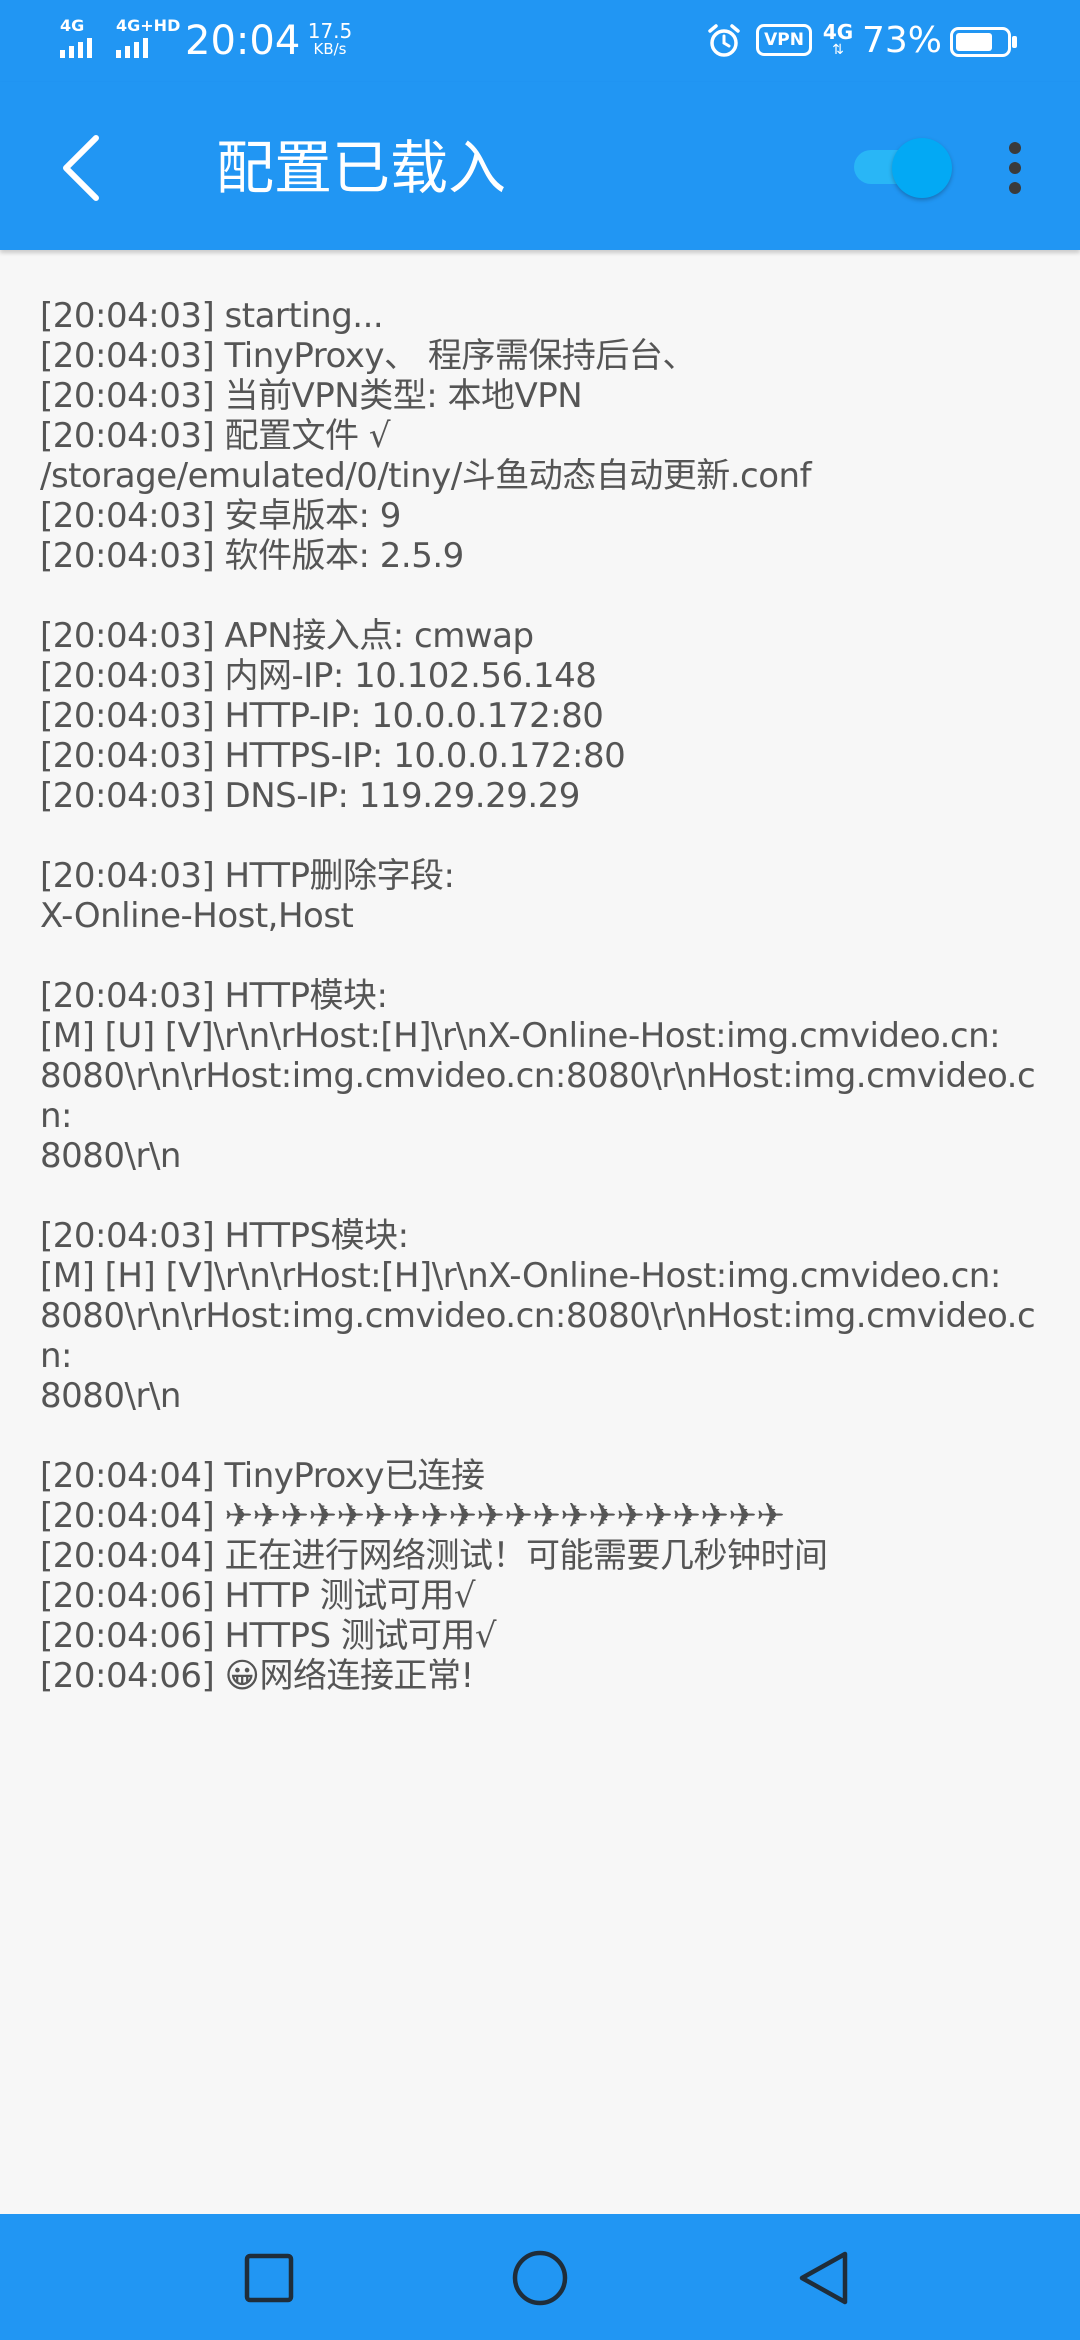  I want to click on network-speed: 17.5 KB/s, so click(330, 38).